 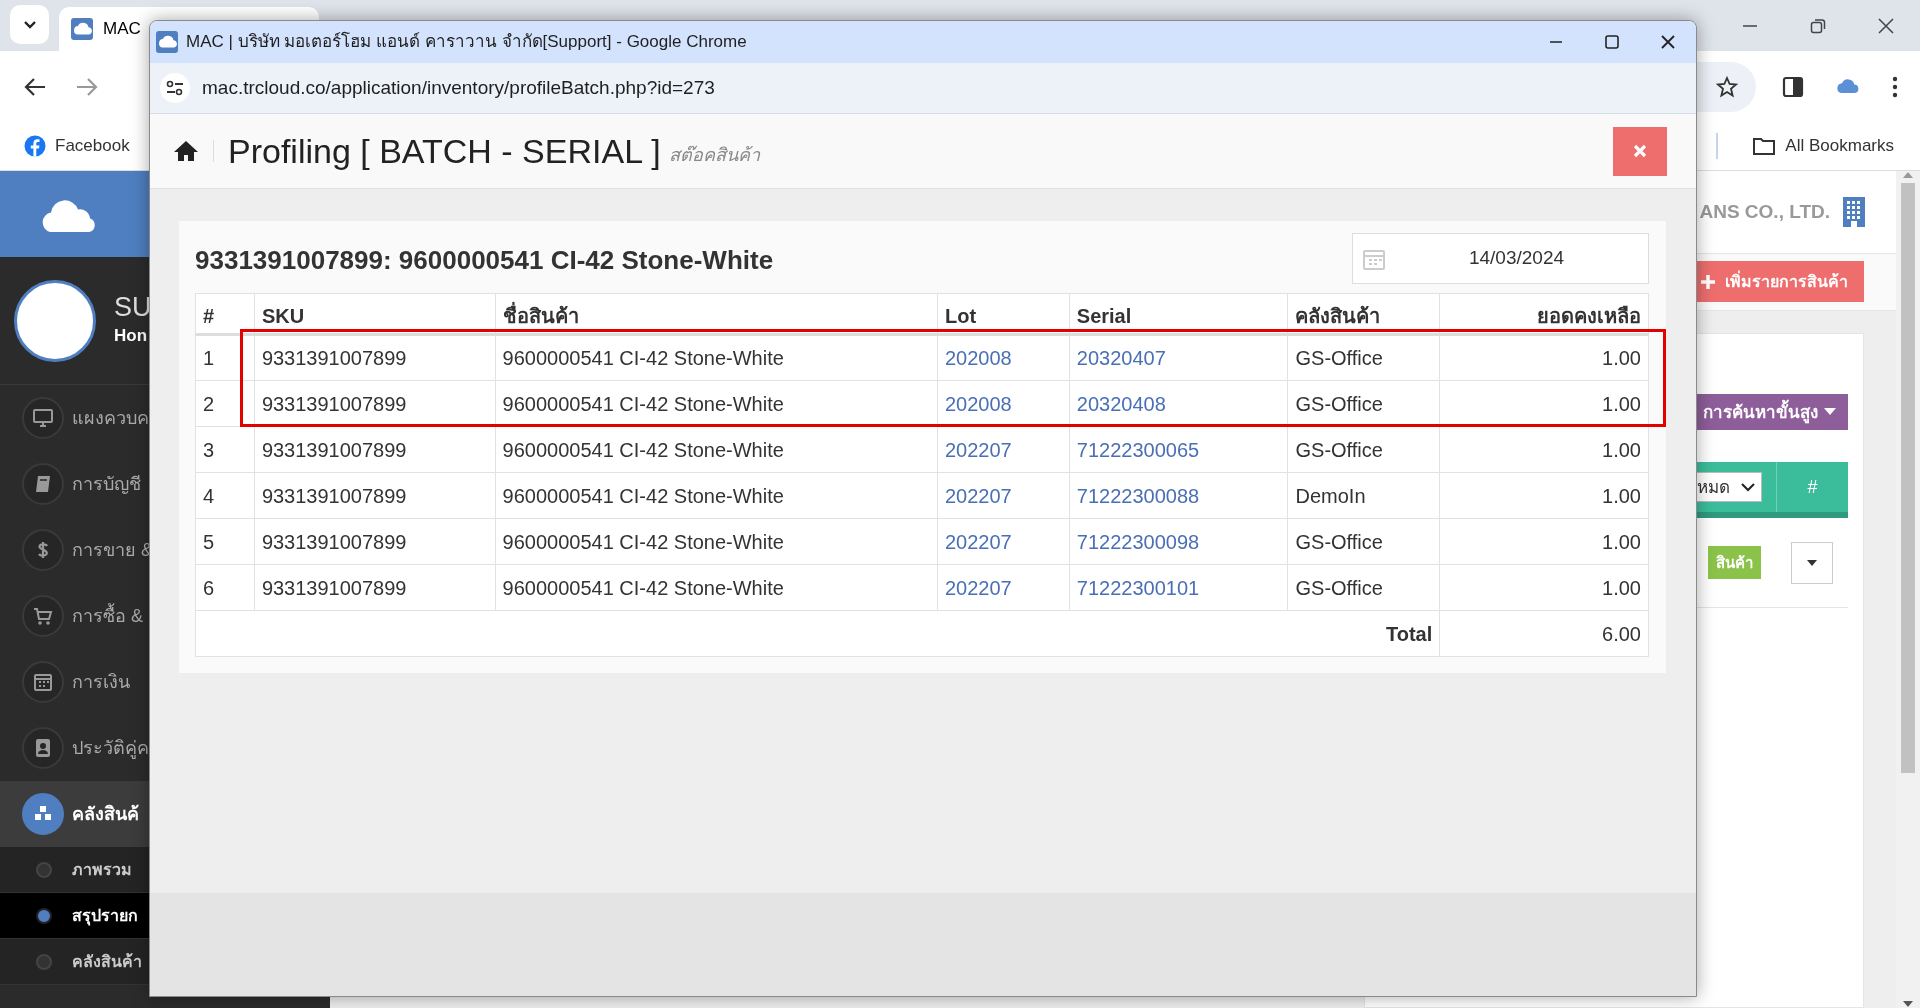 What do you see at coordinates (1364, 314) in the screenshot?
I see `column-header: คลังสินค้า` at bounding box center [1364, 314].